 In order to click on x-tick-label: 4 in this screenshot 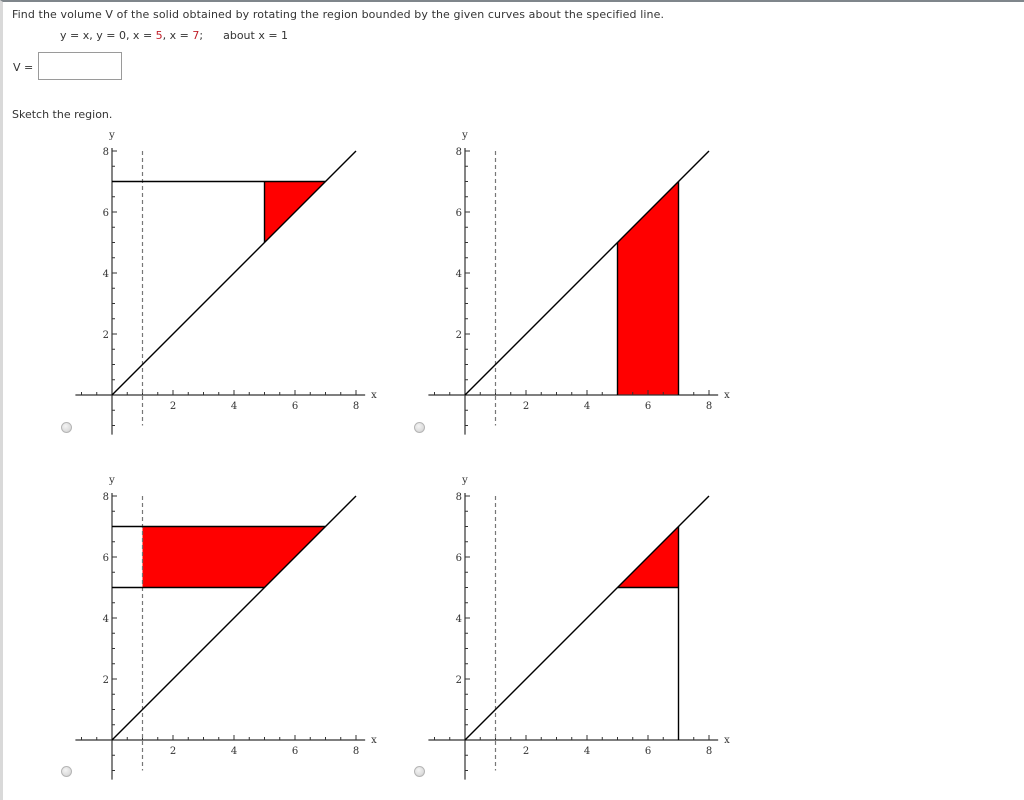, I will do `click(587, 751)`.